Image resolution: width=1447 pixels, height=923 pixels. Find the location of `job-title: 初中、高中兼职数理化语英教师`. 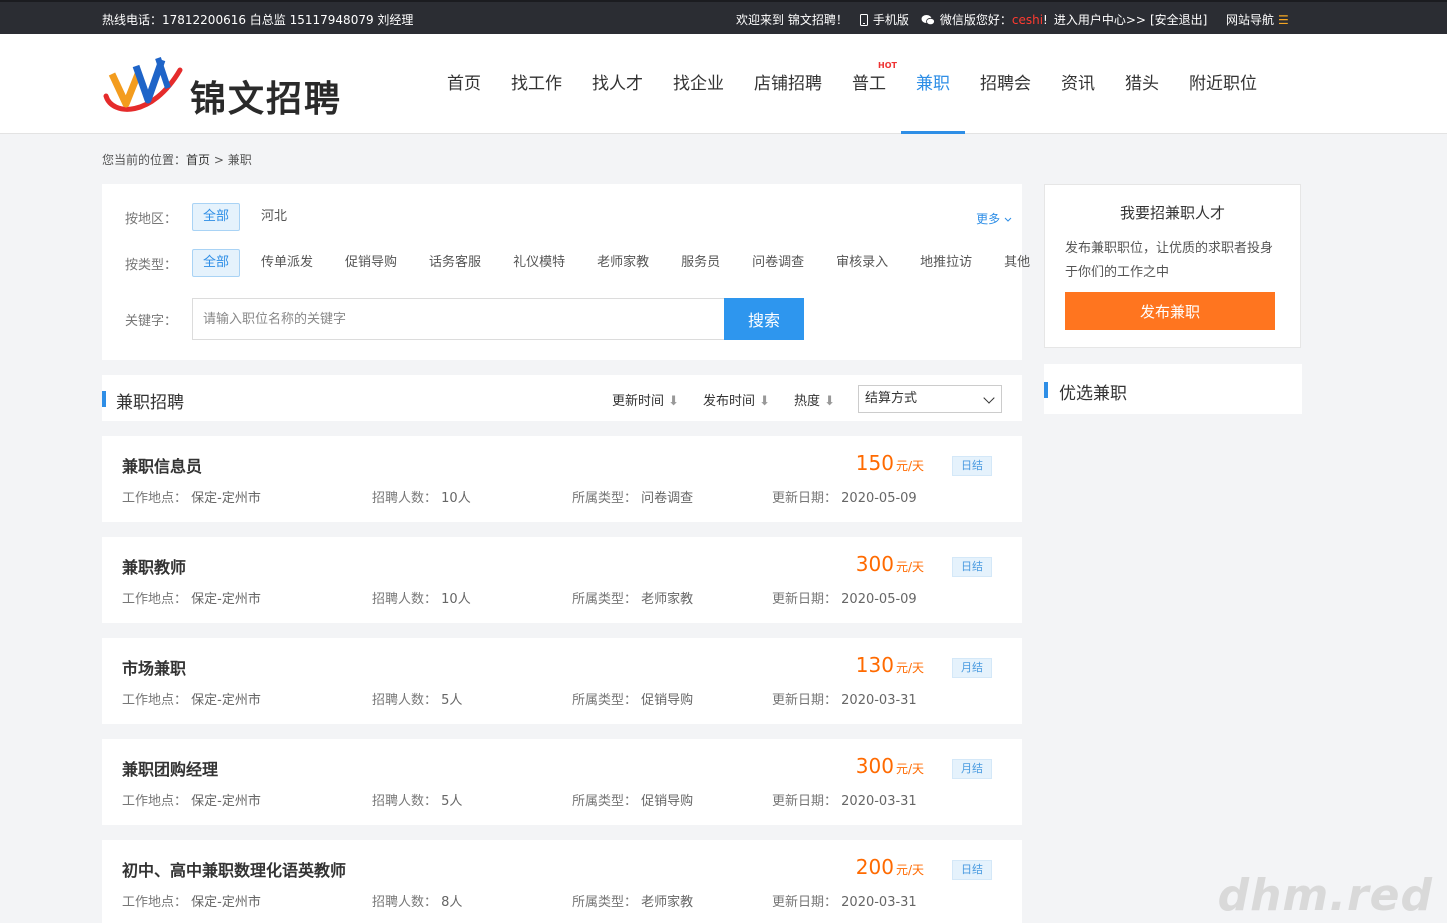

job-title: 初中、高中兼职数理化语英教师 is located at coordinates (234, 869).